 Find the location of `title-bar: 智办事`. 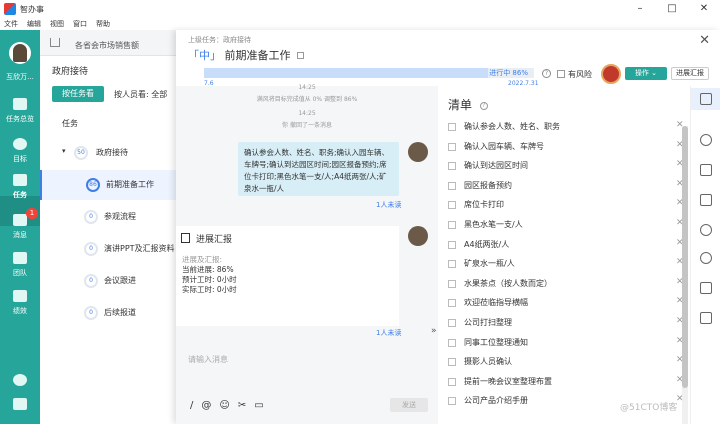

title-bar: 智办事 is located at coordinates (360, 9).